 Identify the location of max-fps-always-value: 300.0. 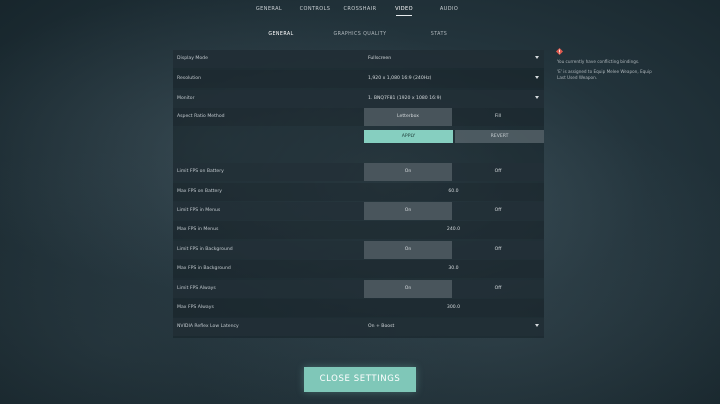
(358, 307).